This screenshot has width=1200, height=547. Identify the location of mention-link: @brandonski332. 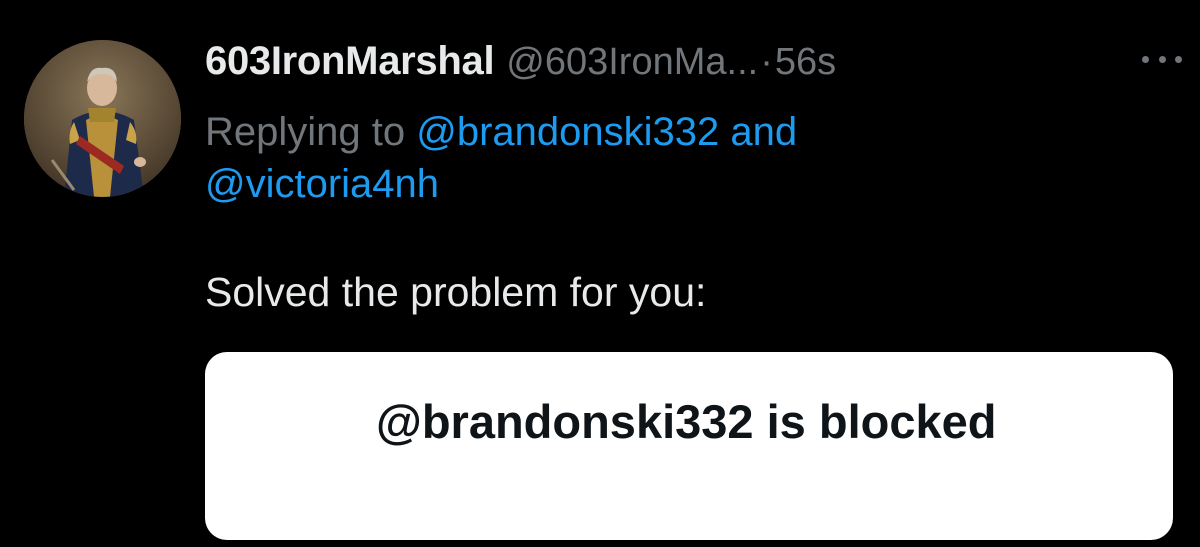
(567, 132).